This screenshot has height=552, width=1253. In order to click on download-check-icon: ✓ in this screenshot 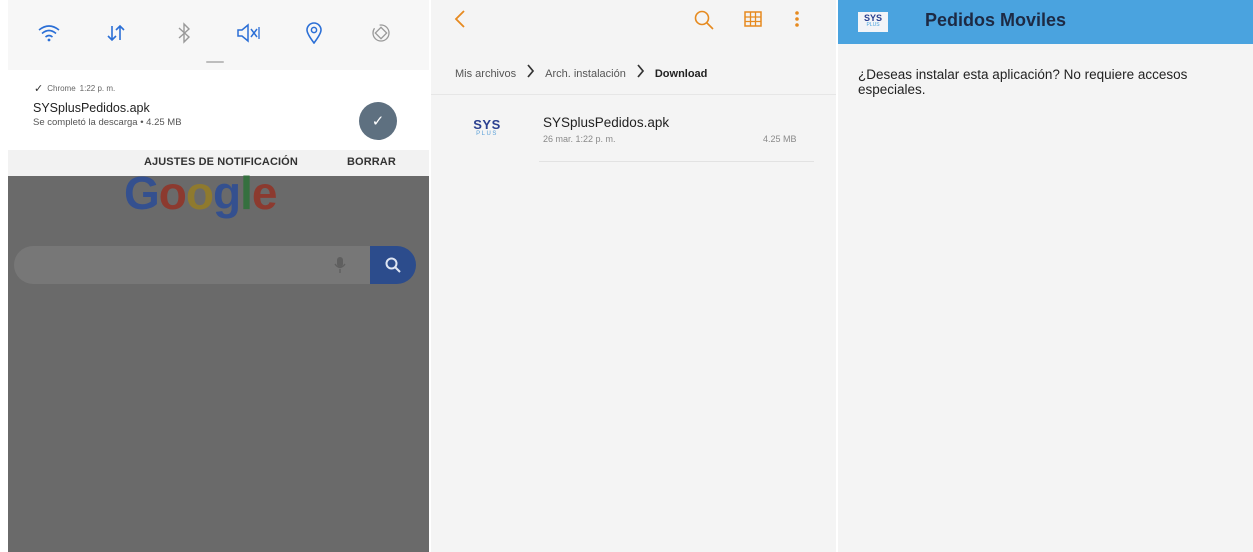, I will do `click(378, 121)`.